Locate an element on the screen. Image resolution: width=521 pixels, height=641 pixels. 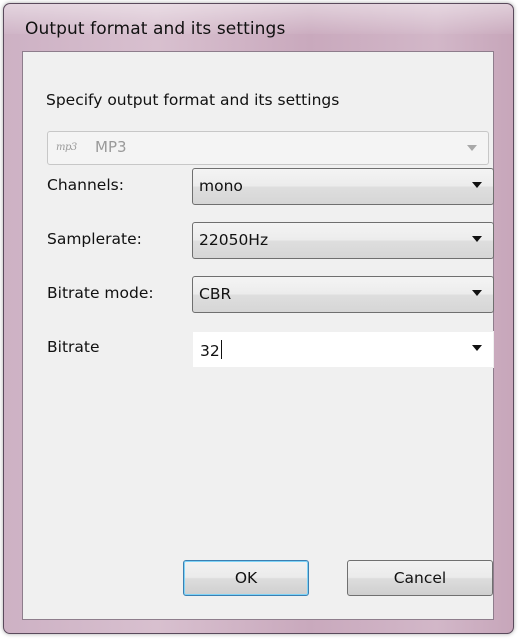
text-cursor is located at coordinates (221, 349).